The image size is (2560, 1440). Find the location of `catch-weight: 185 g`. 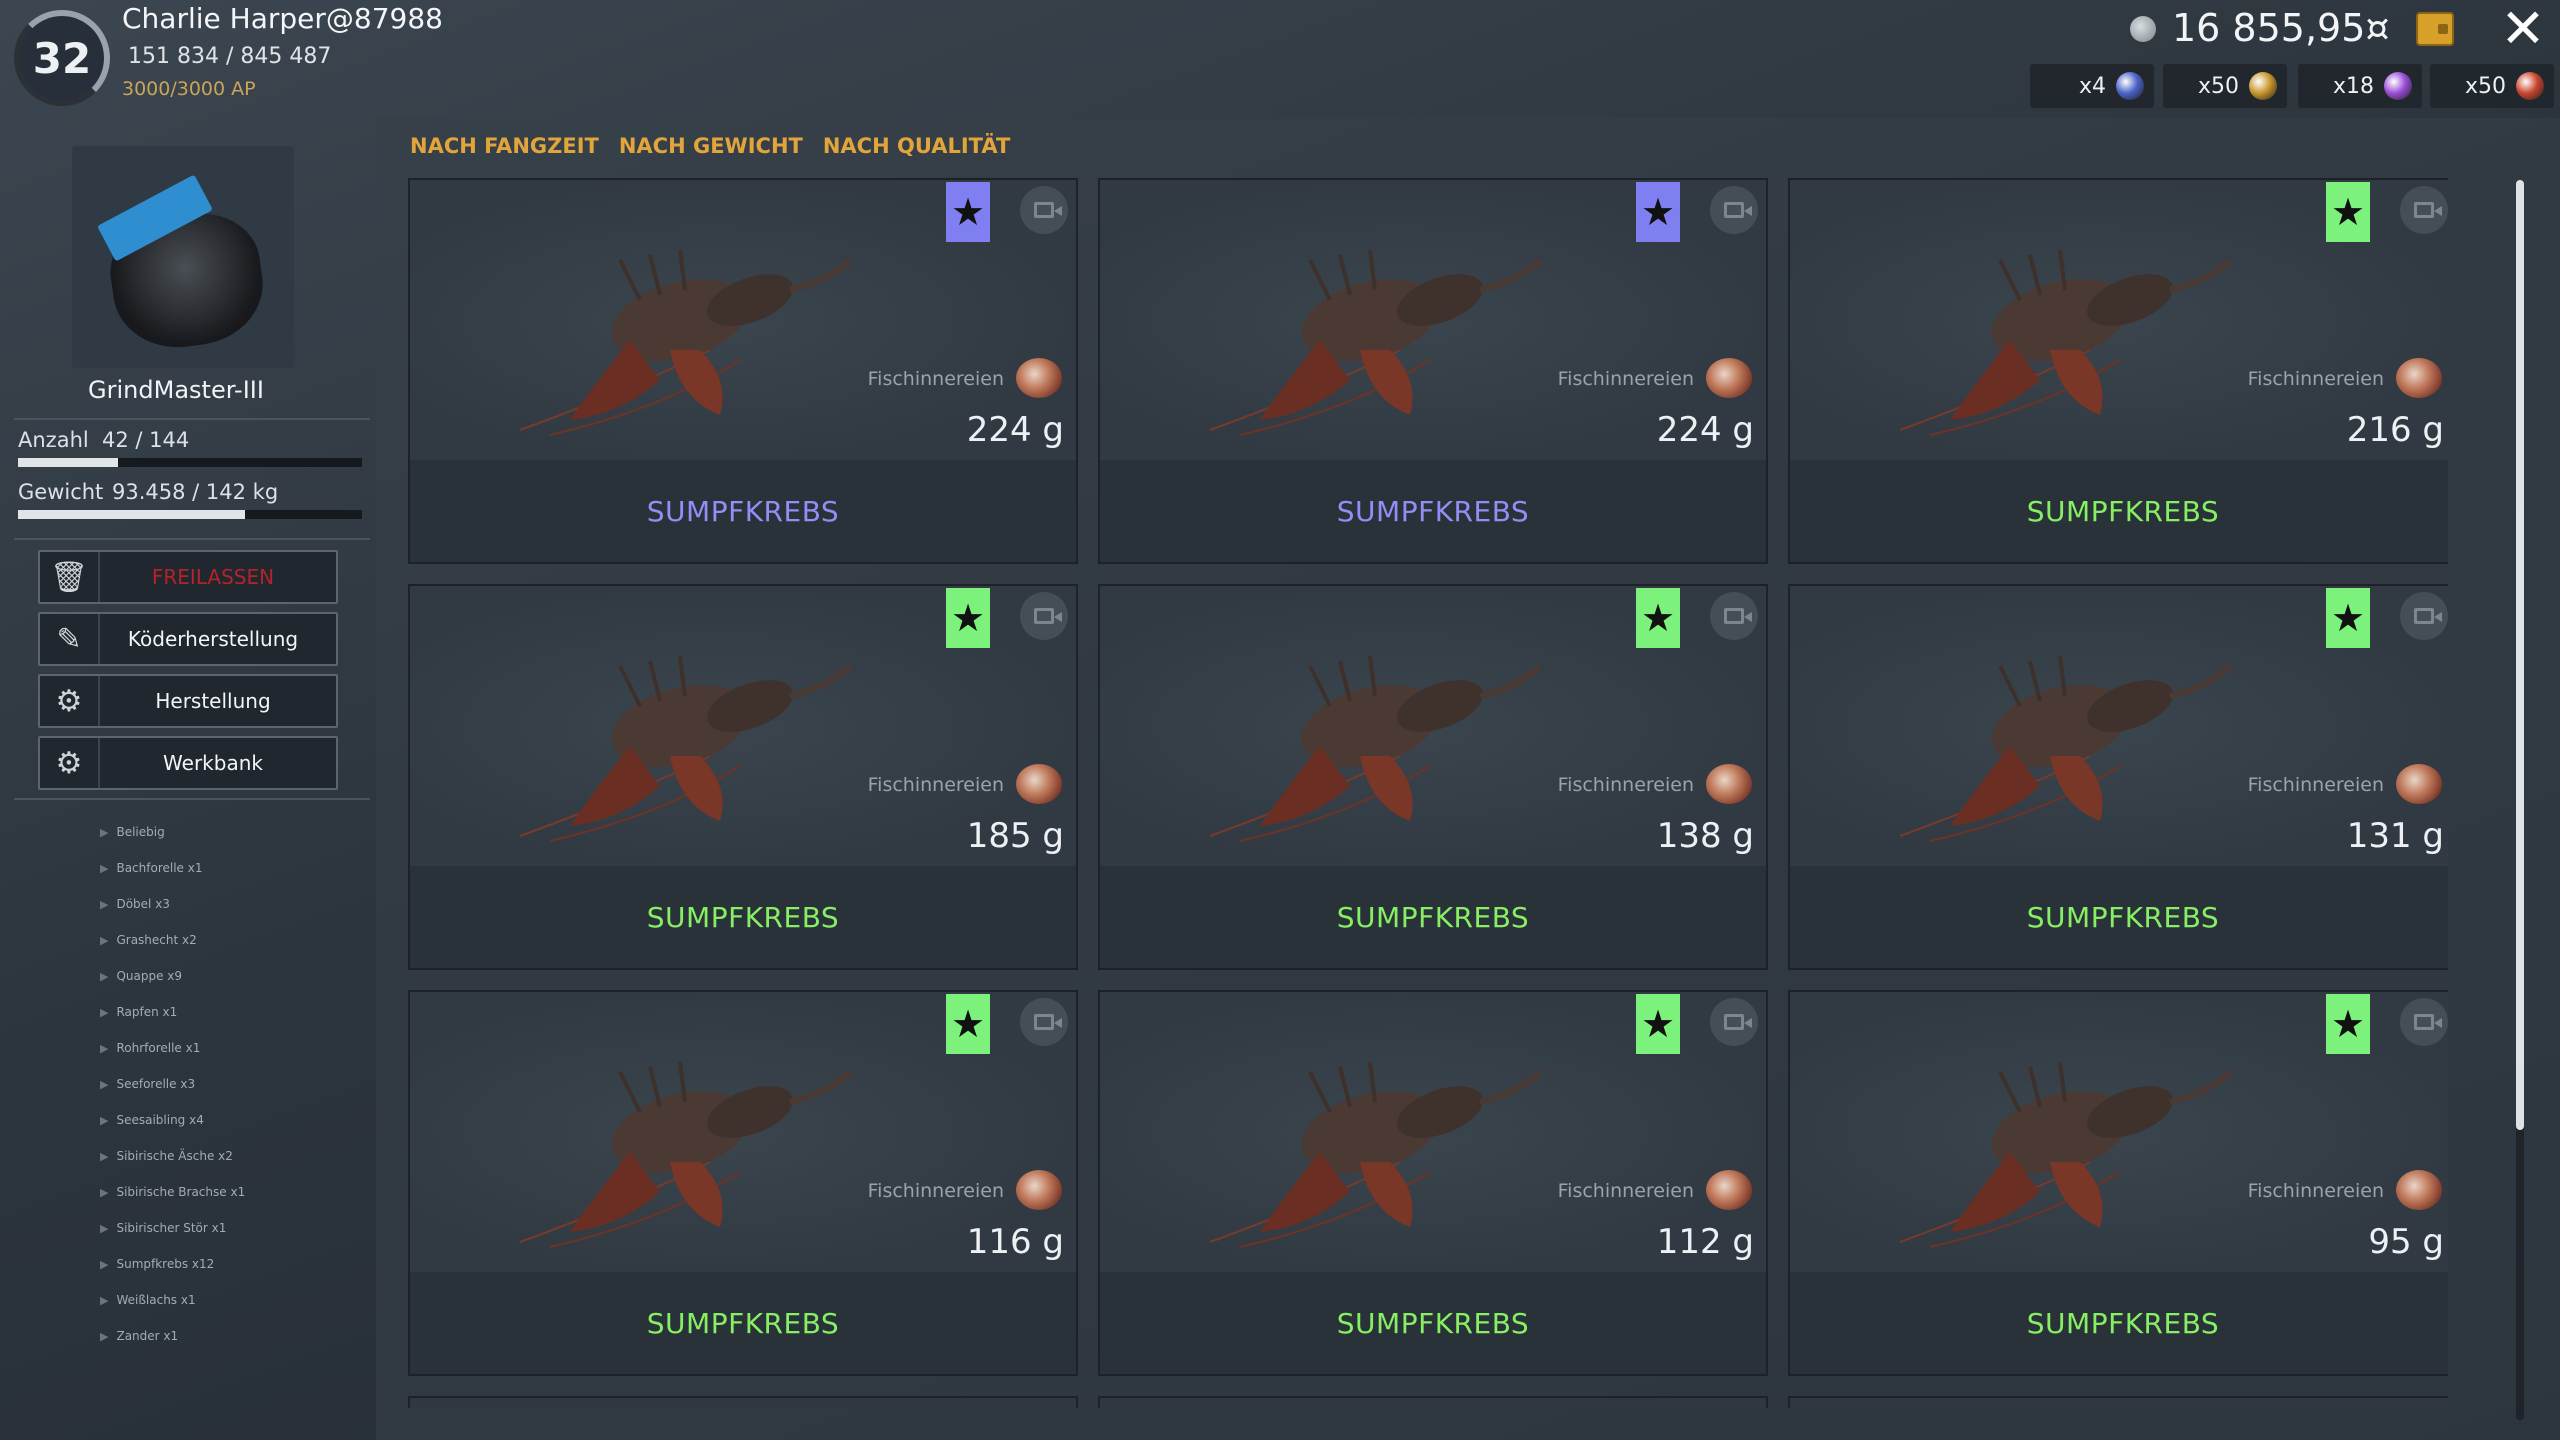

catch-weight: 185 g is located at coordinates (1015, 836).